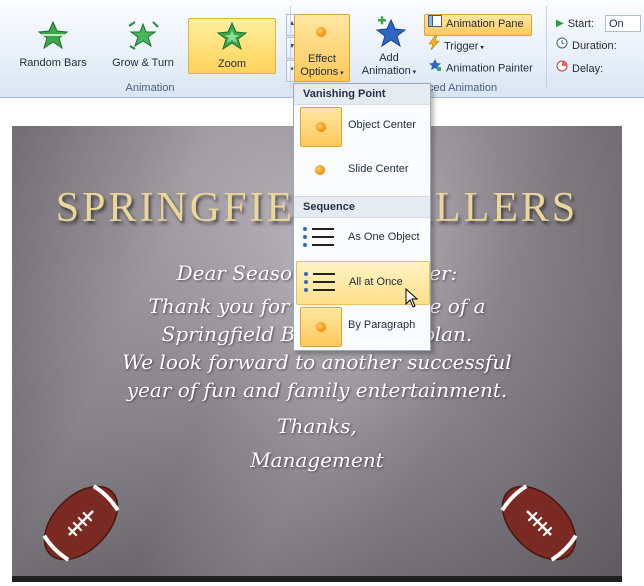 The height and width of the screenshot is (586, 644). Describe the element at coordinates (150, 88) in the screenshot. I see `group-label-animation: Animation` at that location.